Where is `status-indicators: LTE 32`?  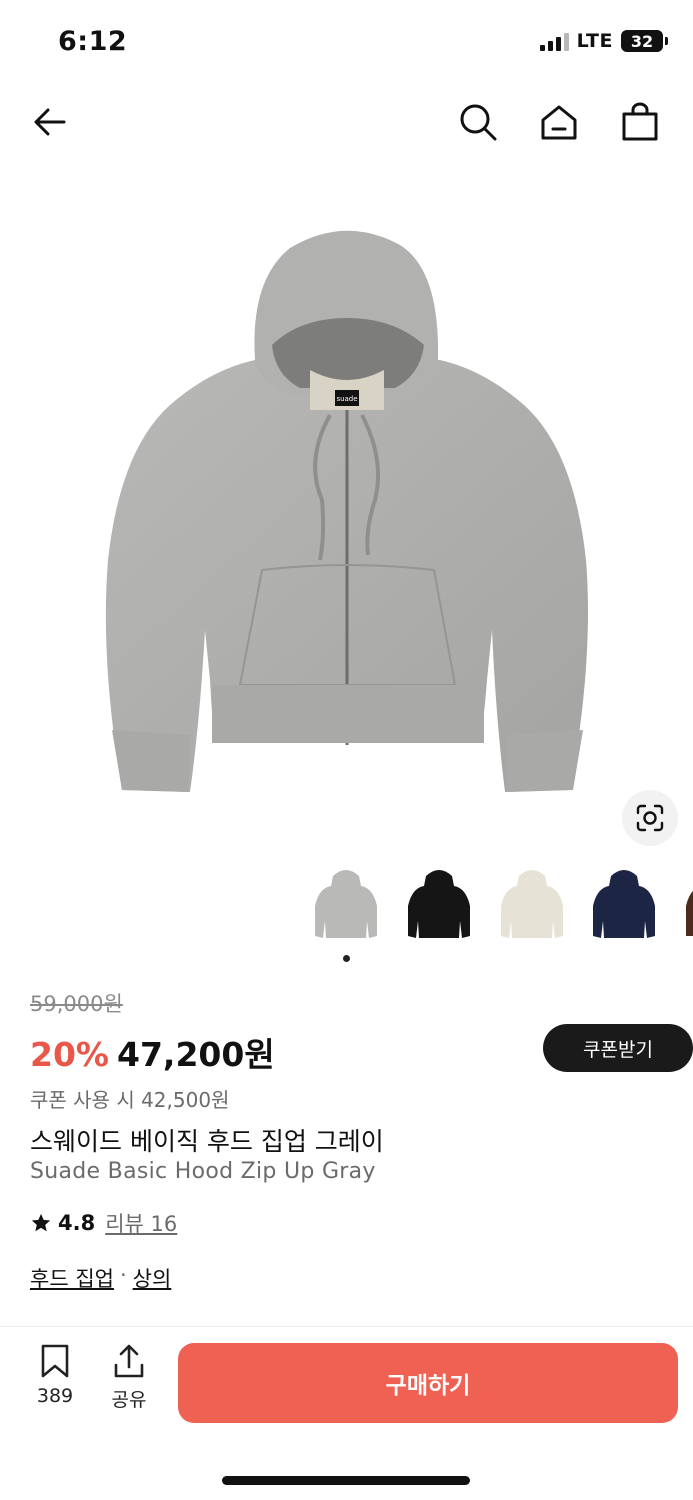
status-indicators: LTE 32 is located at coordinates (603, 41).